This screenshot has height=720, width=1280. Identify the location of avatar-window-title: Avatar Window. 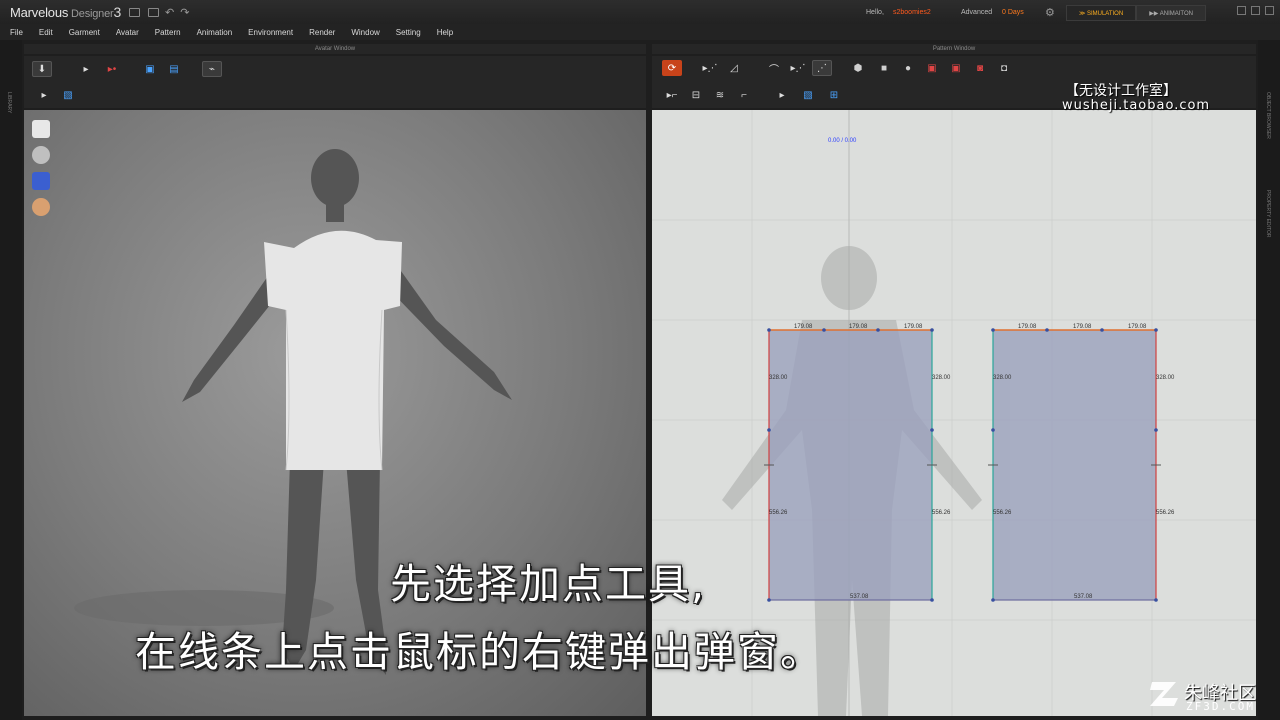
(335, 49).